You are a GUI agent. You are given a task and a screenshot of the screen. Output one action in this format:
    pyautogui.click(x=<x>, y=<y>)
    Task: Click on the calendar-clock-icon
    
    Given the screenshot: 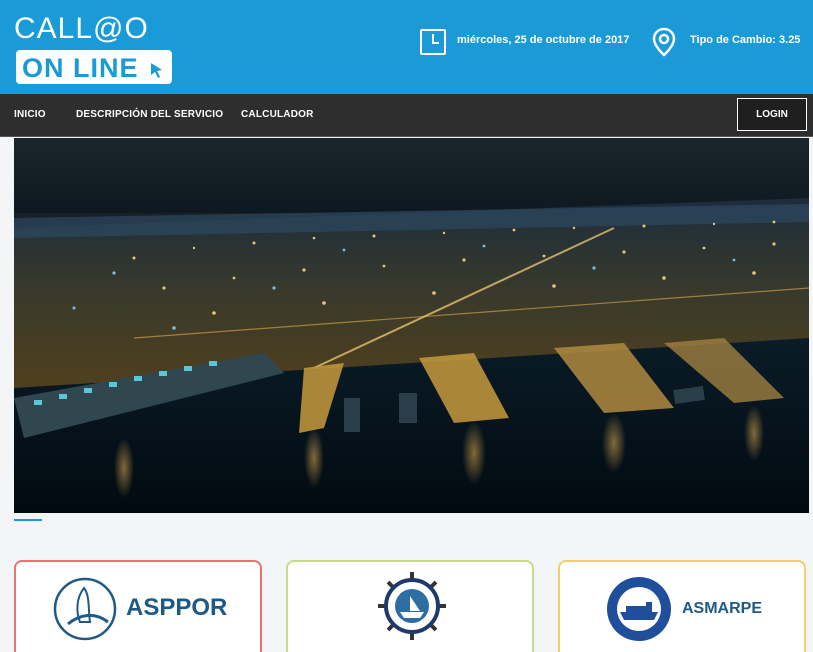 What is the action you would take?
    pyautogui.click(x=433, y=42)
    